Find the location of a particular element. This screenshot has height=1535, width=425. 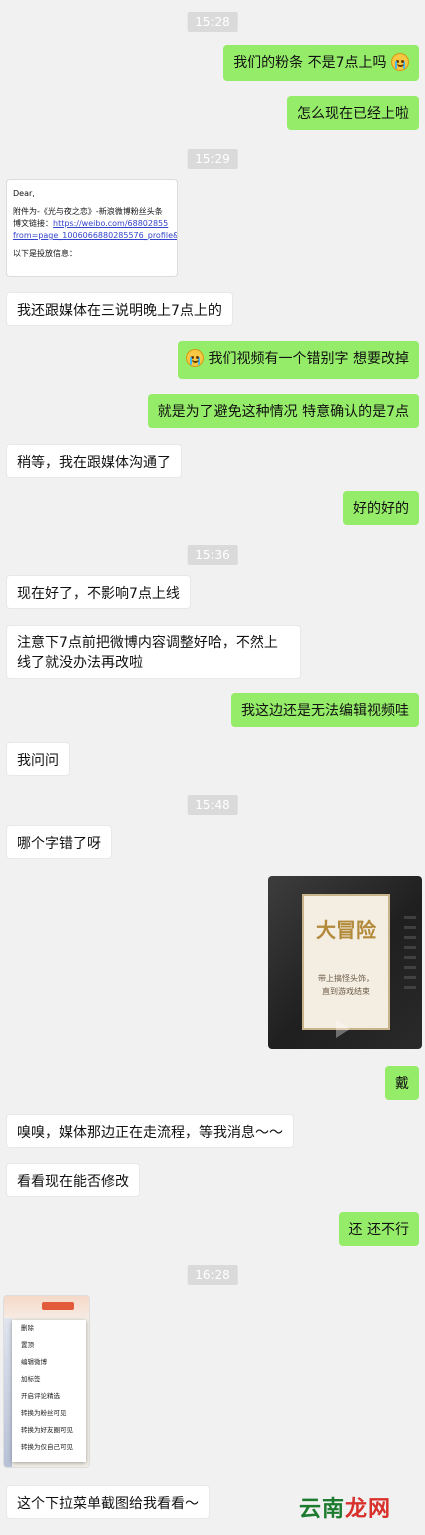

message-text: 还 还不行 is located at coordinates (378, 1230).